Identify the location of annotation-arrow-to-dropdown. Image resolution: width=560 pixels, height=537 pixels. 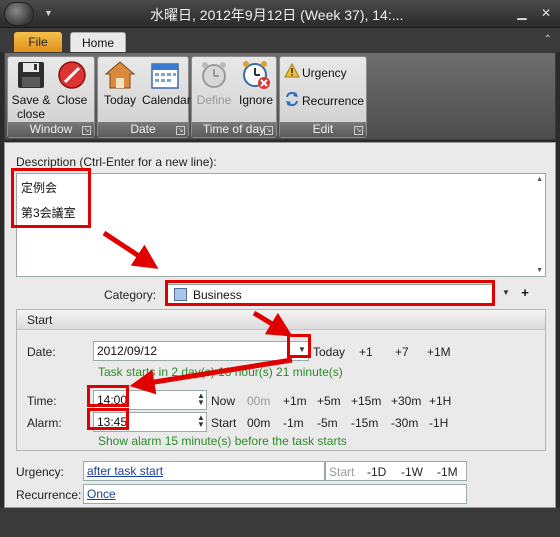
(272, 323).